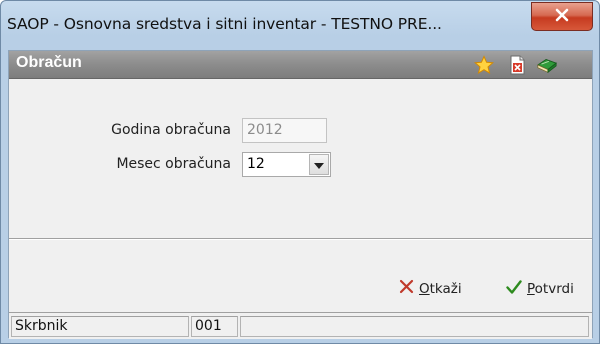  I want to click on status-user-text: Skrbnik, so click(41, 326).